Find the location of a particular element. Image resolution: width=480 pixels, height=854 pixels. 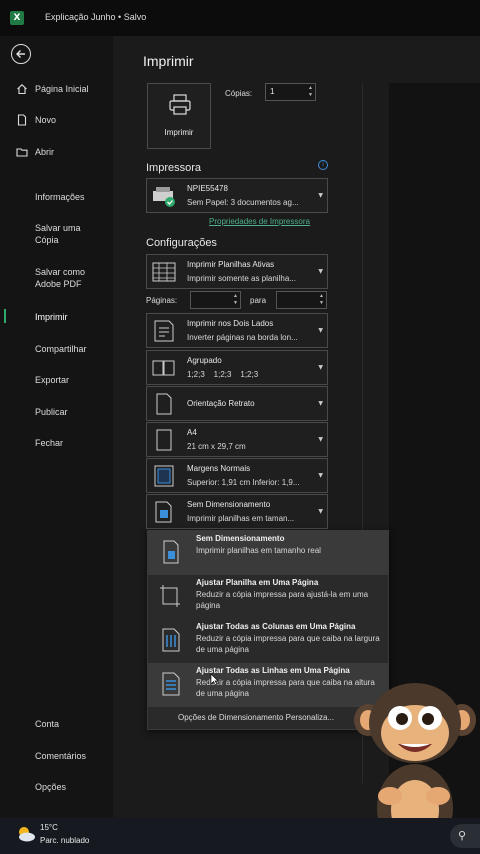

pages-to-input: ▲ ▼ is located at coordinates (301, 300).